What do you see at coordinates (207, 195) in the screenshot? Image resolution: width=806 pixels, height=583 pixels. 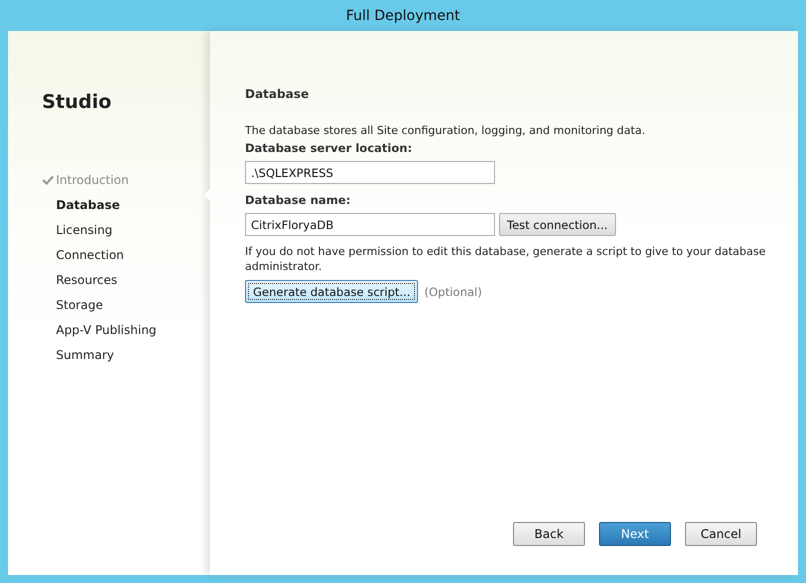 I see `pointer-notch` at bounding box center [207, 195].